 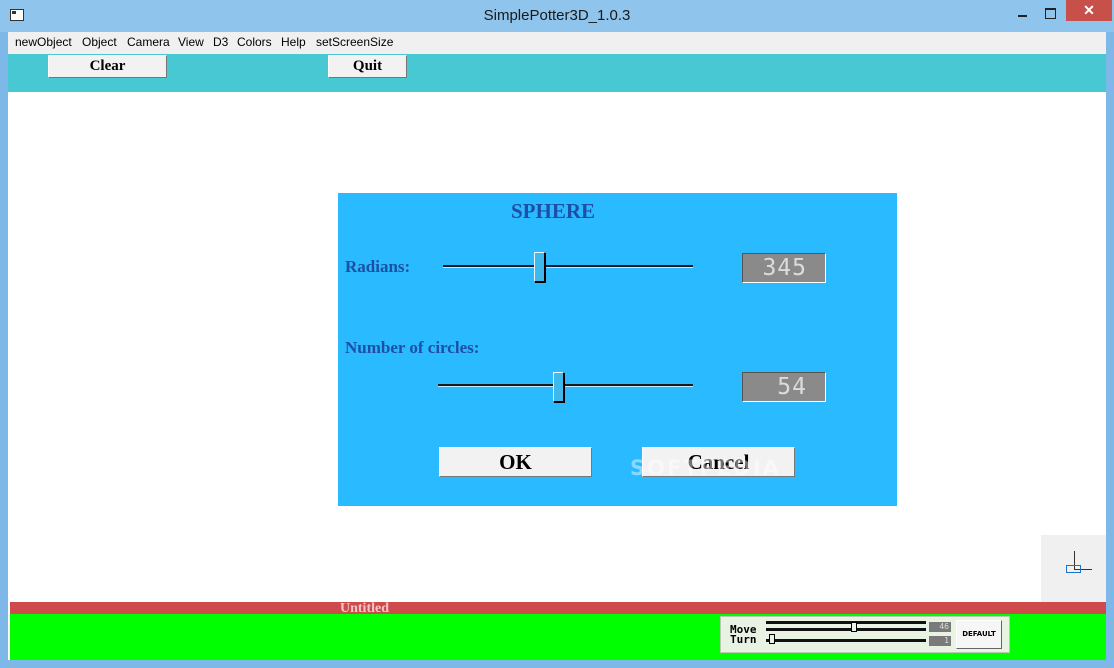 What do you see at coordinates (553, 211) in the screenshot?
I see `dialog-title: SPHERE` at bounding box center [553, 211].